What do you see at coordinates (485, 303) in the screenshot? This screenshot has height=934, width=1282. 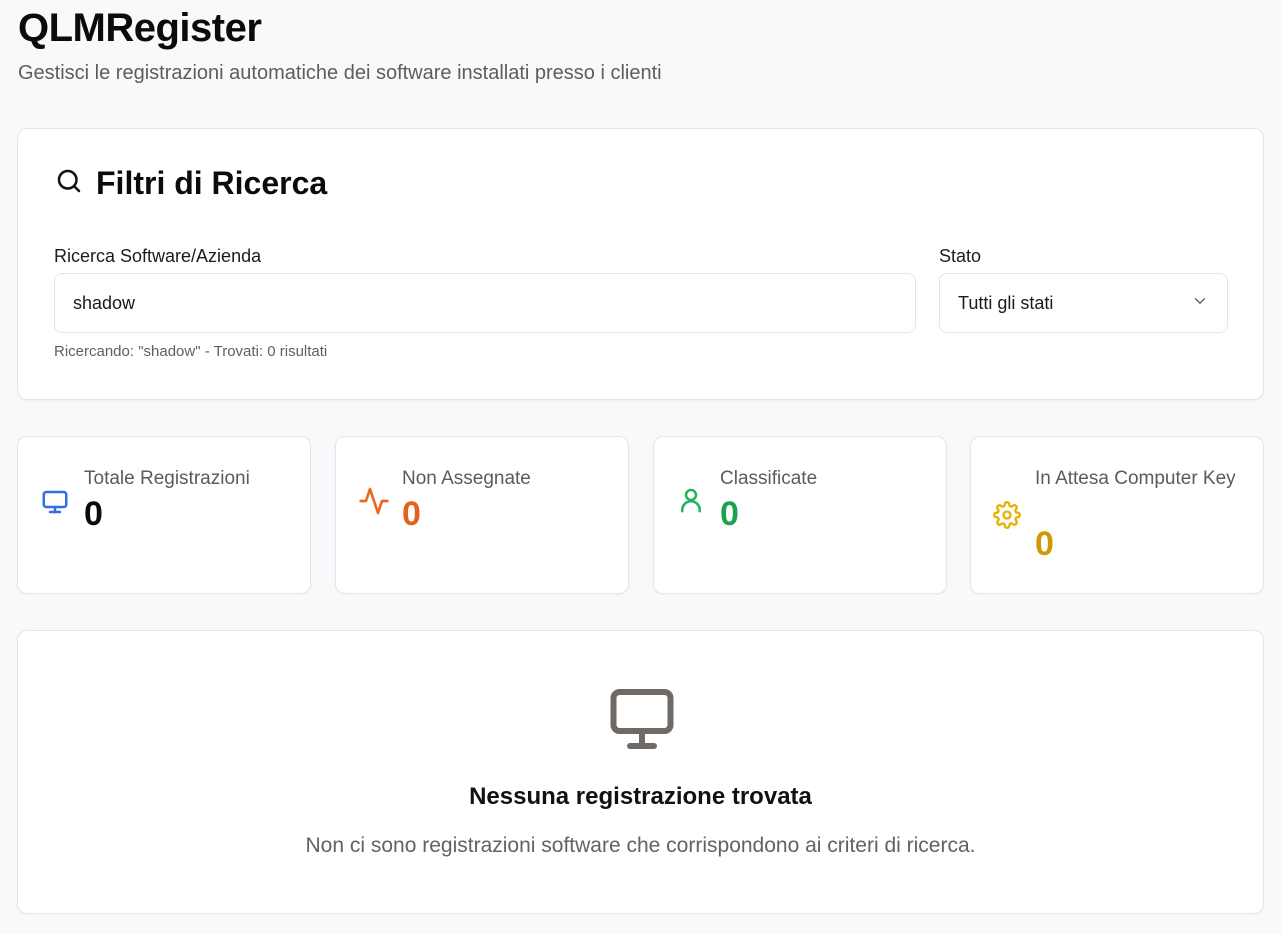 I see `search-input: shadow` at bounding box center [485, 303].